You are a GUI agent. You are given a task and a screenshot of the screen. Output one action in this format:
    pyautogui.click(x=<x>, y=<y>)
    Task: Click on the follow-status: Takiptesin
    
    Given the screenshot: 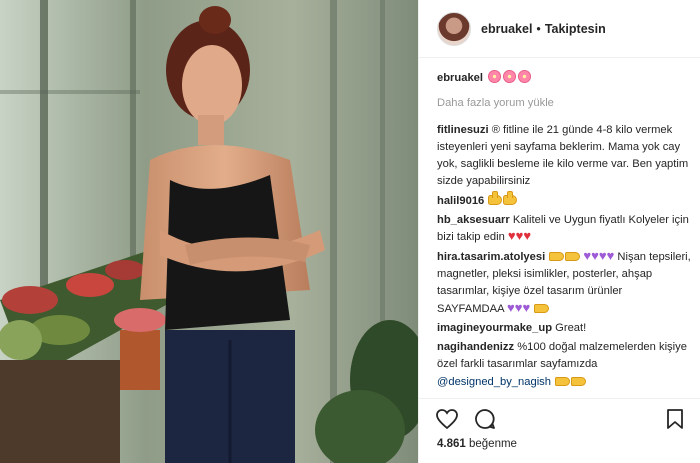 What is the action you would take?
    pyautogui.click(x=575, y=29)
    